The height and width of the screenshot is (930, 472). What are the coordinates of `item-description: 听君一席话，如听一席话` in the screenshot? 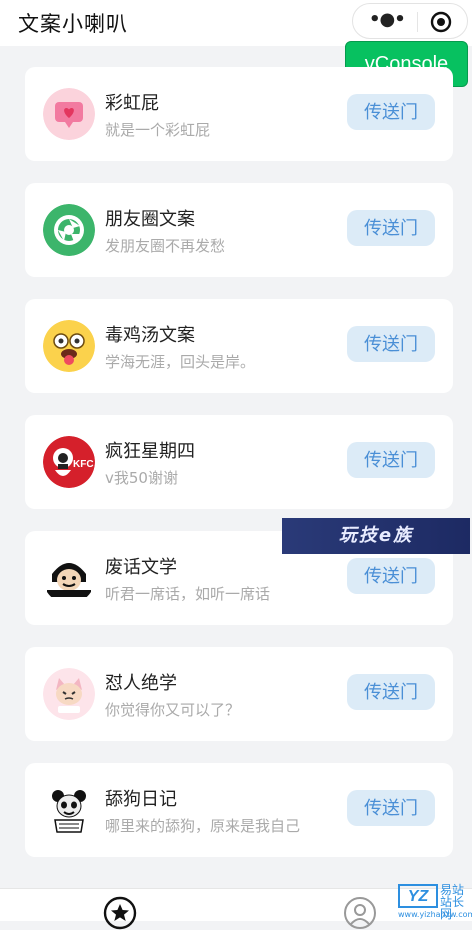 It's located at (188, 594).